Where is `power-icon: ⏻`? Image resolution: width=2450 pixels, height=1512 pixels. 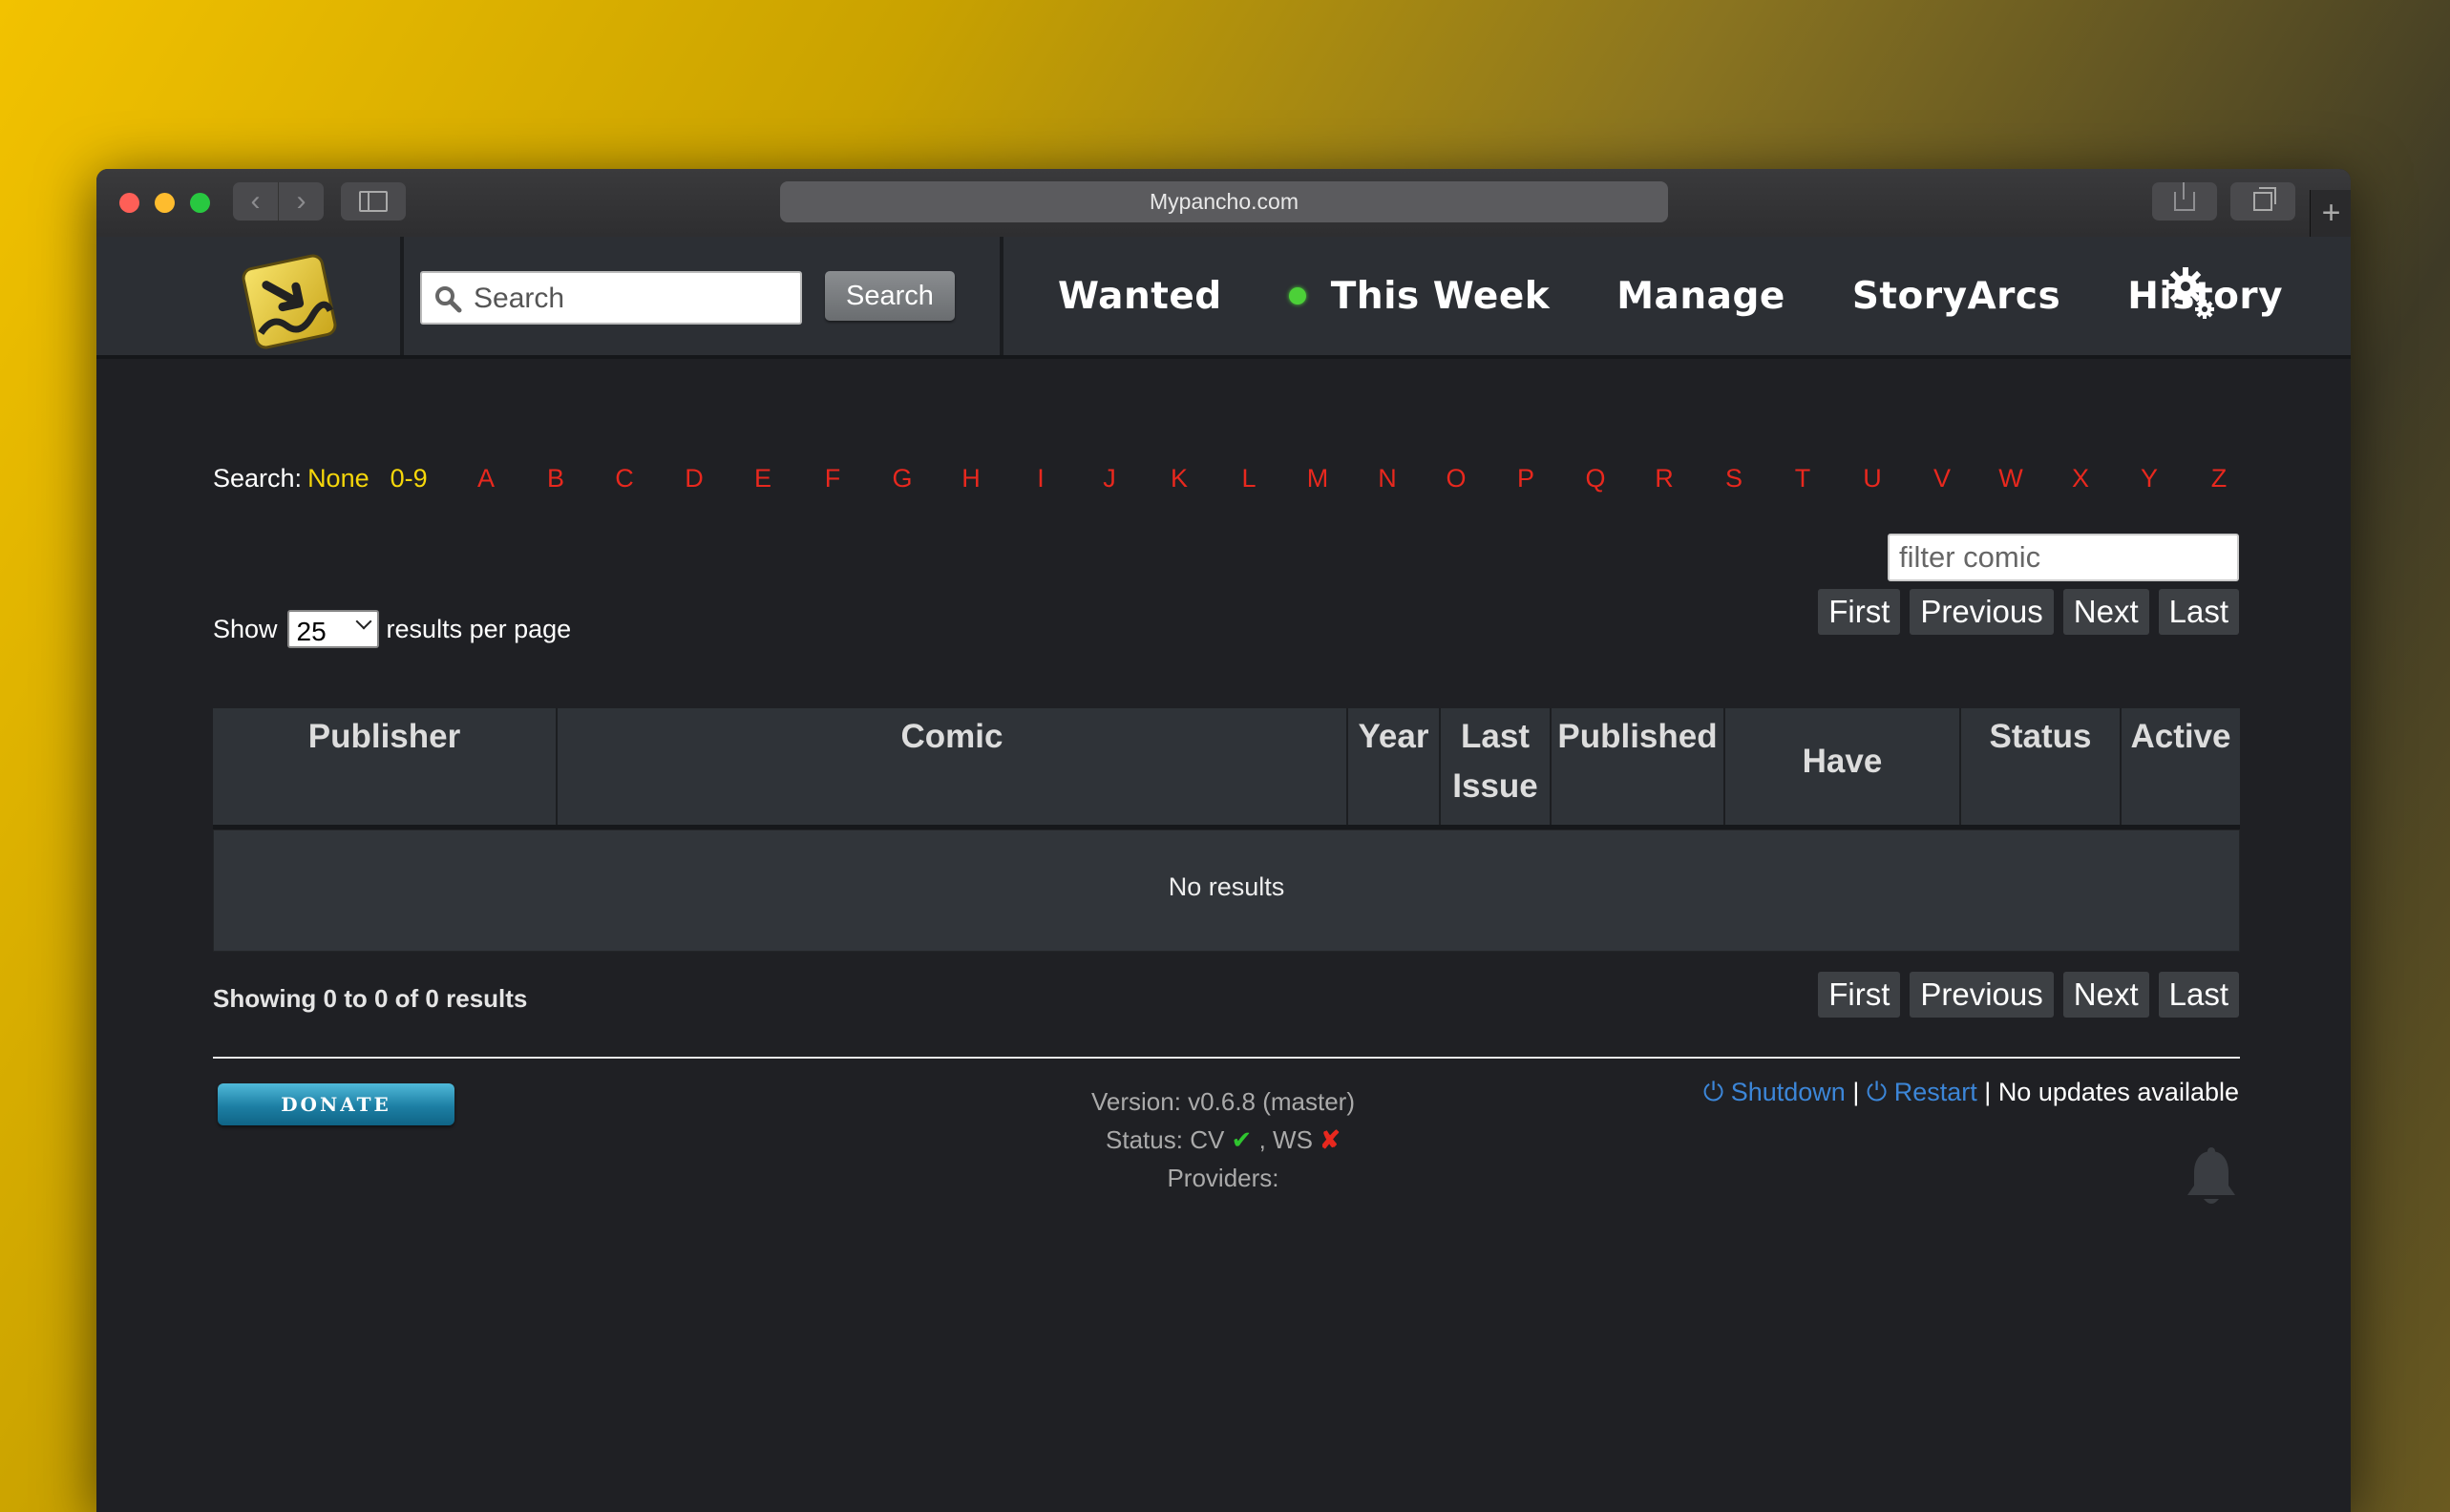 power-icon: ⏻ is located at coordinates (1877, 1092).